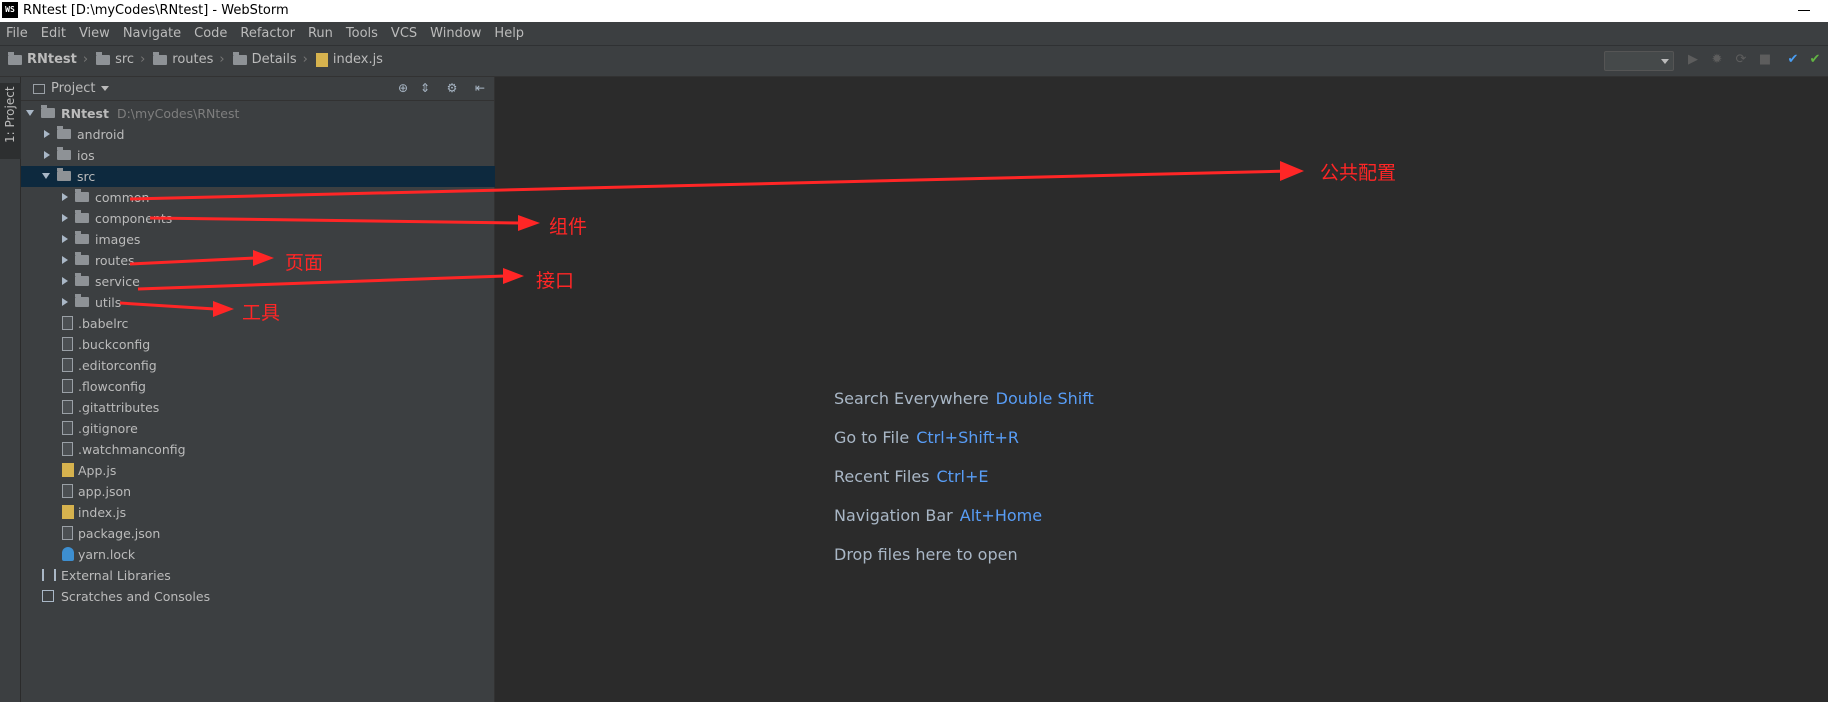 Image resolution: width=1828 pixels, height=702 pixels. Describe the element at coordinates (167, 306) in the screenshot. I see `annotation-arrow-utils` at that location.